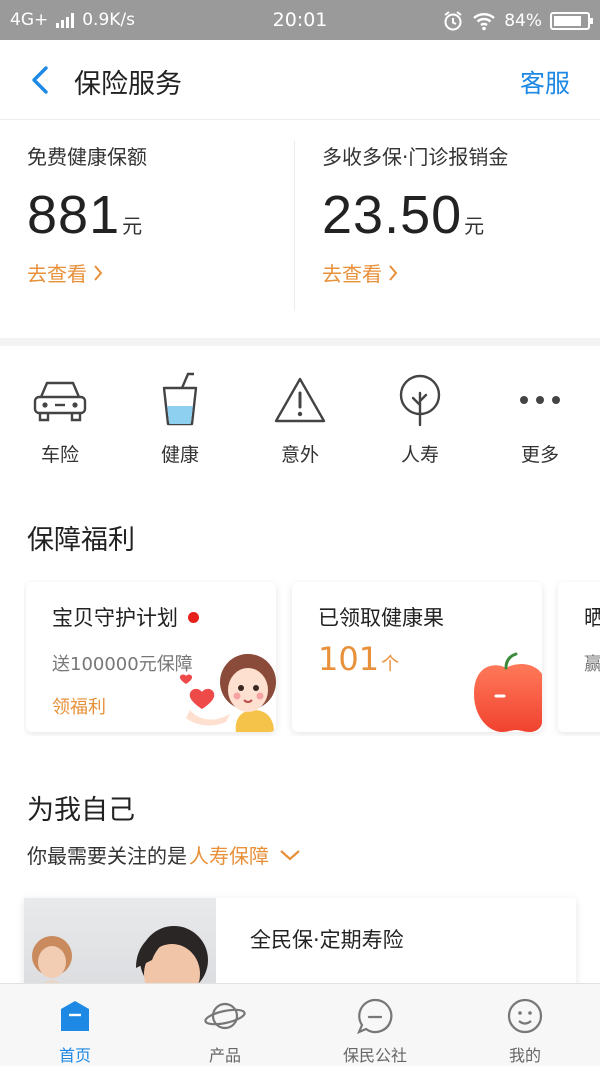 The height and width of the screenshot is (1066, 600). What do you see at coordinates (128, 84) in the screenshot?
I see `page-title: 保险服务` at bounding box center [128, 84].